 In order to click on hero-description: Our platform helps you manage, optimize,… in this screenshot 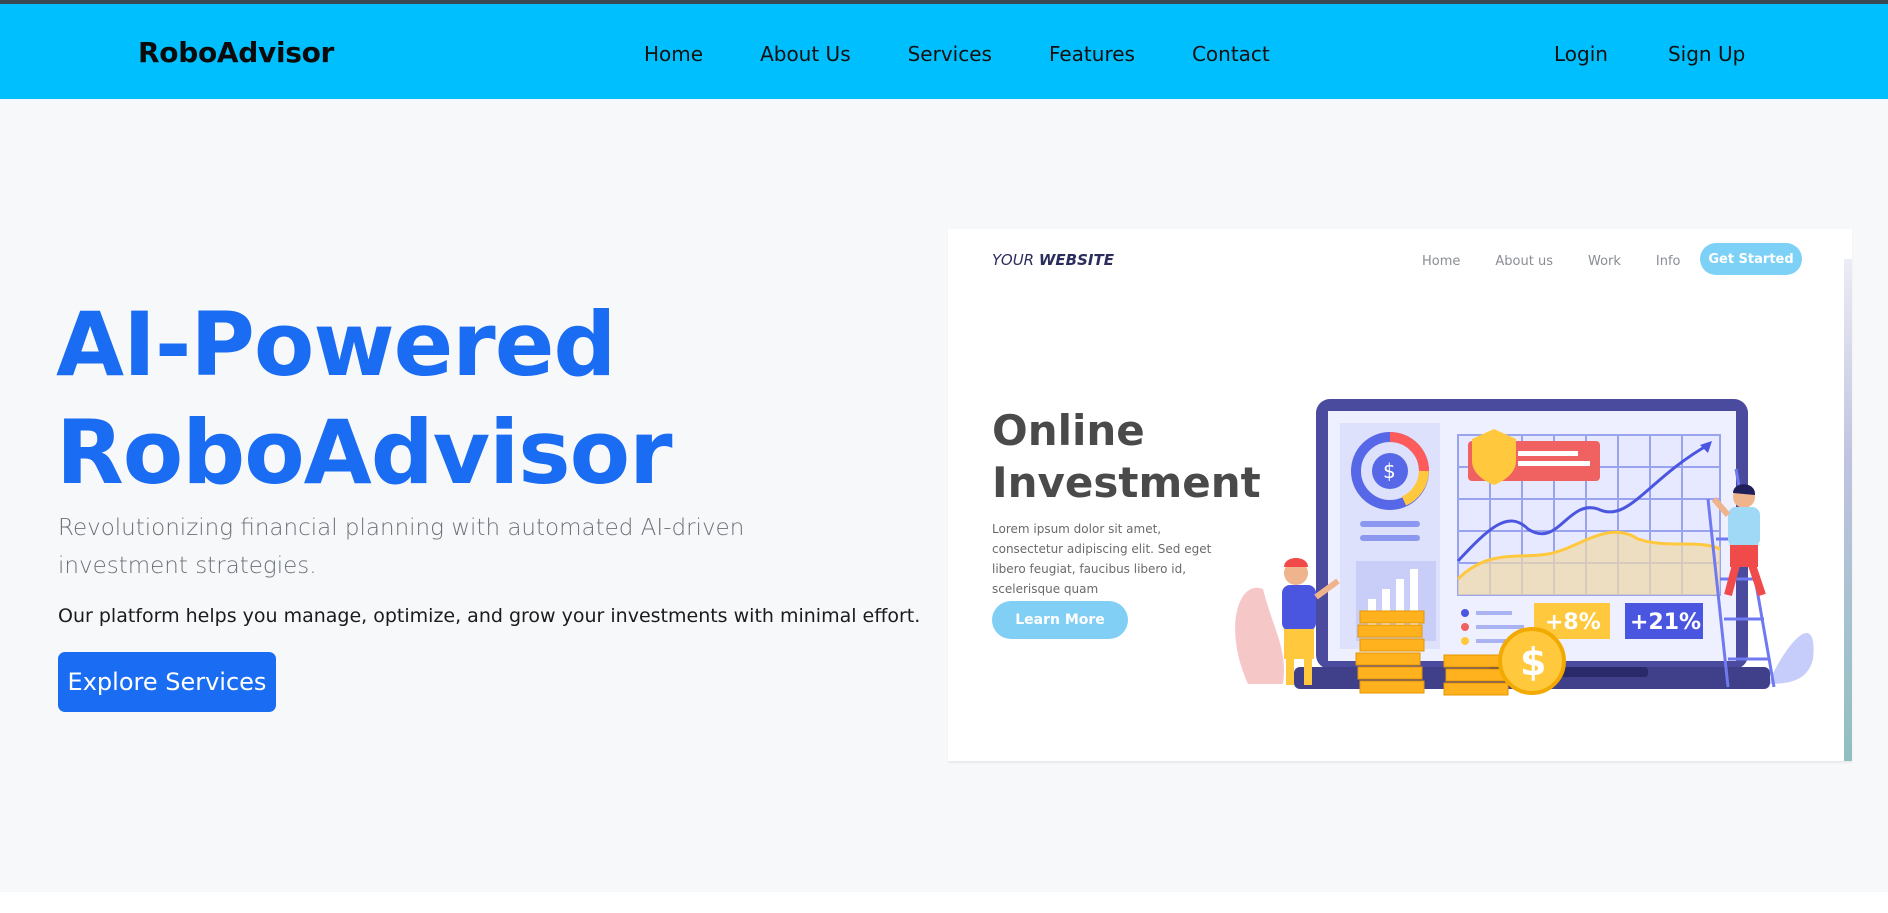, I will do `click(489, 616)`.